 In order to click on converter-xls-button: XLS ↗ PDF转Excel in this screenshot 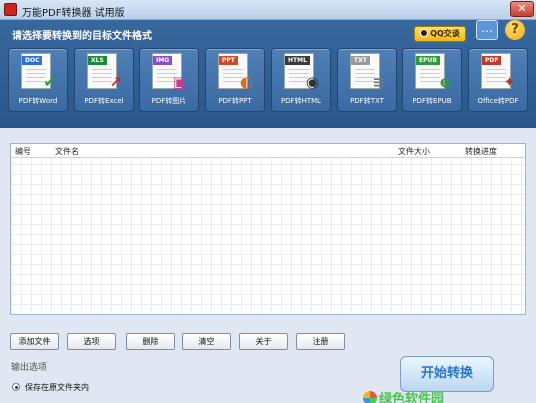, I will do `click(104, 80)`.